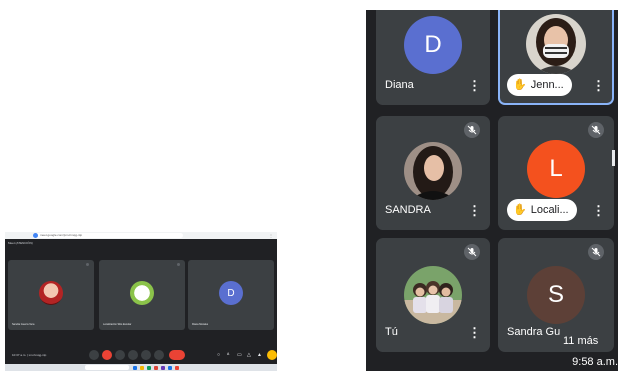 This screenshot has height=371, width=618. What do you see at coordinates (613, 158) in the screenshot?
I see `scroll-indicator` at bounding box center [613, 158].